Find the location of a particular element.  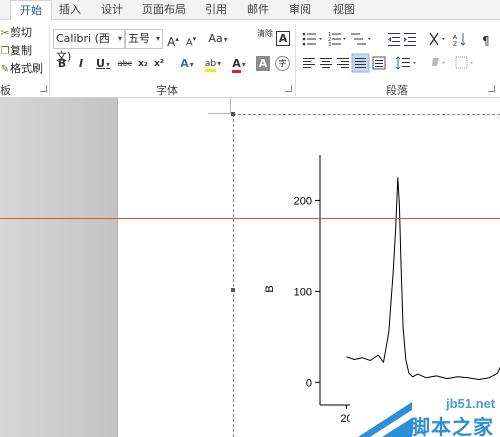

chart-ticks: 010020020B is located at coordinates (308, 310).